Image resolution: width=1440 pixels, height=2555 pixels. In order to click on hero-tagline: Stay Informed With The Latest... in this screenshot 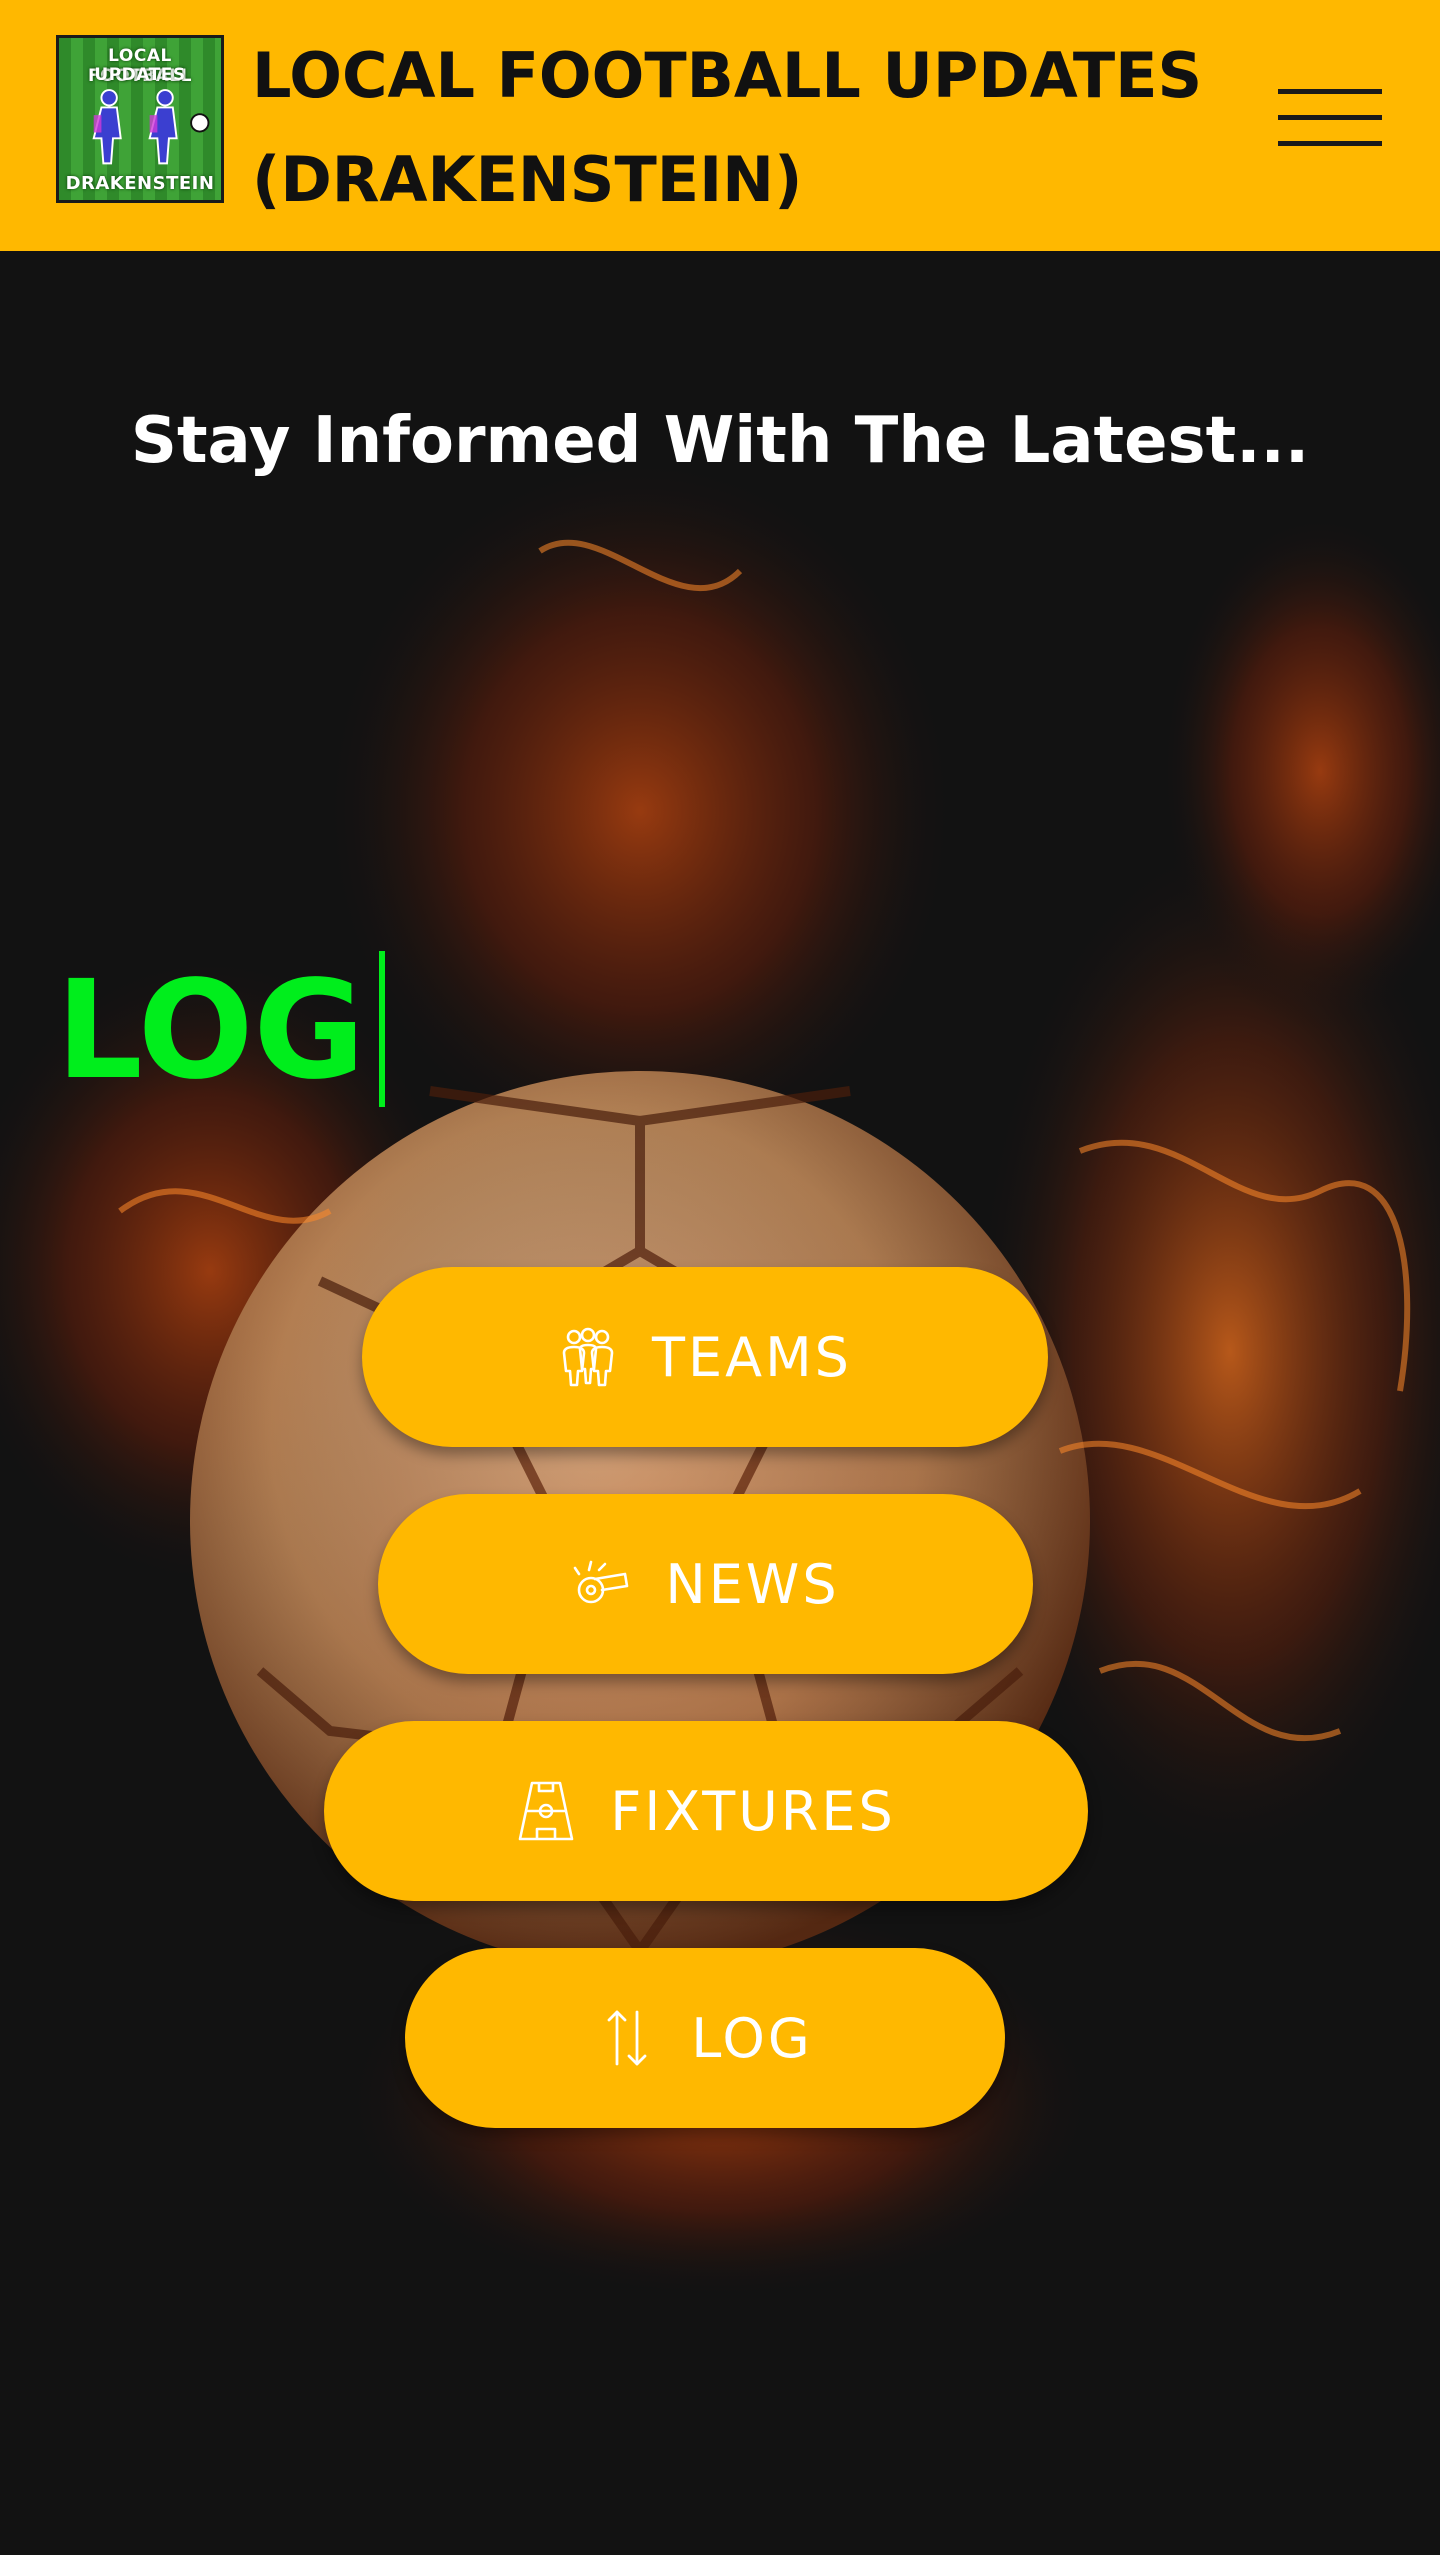, I will do `click(720, 441)`.